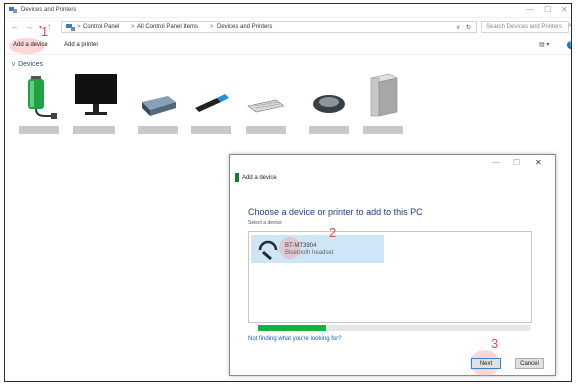 This screenshot has width=578, height=387. Describe the element at coordinates (390, 277) in the screenshot. I see `device-list: BT-MT3904 Bluetooth headset` at that location.